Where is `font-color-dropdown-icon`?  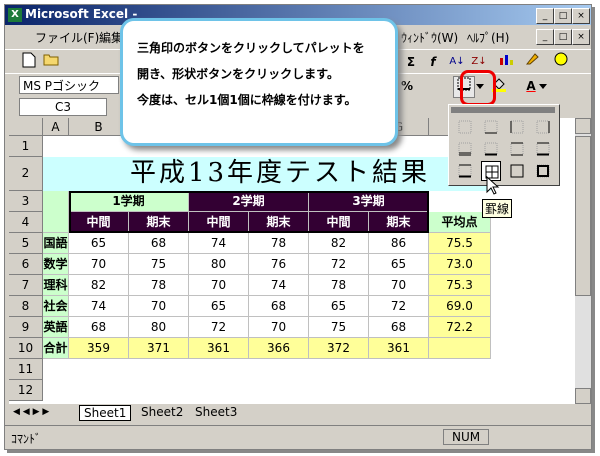 font-color-dropdown-icon is located at coordinates (543, 86).